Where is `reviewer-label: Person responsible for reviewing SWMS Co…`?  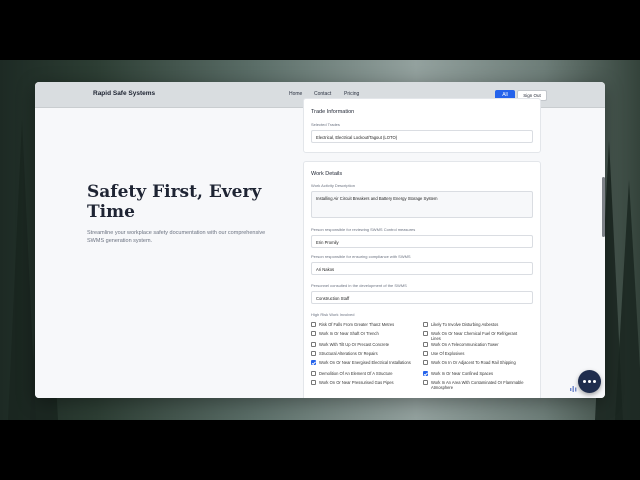
reviewer-label: Person responsible for reviewing SWMS Co… is located at coordinates (363, 229).